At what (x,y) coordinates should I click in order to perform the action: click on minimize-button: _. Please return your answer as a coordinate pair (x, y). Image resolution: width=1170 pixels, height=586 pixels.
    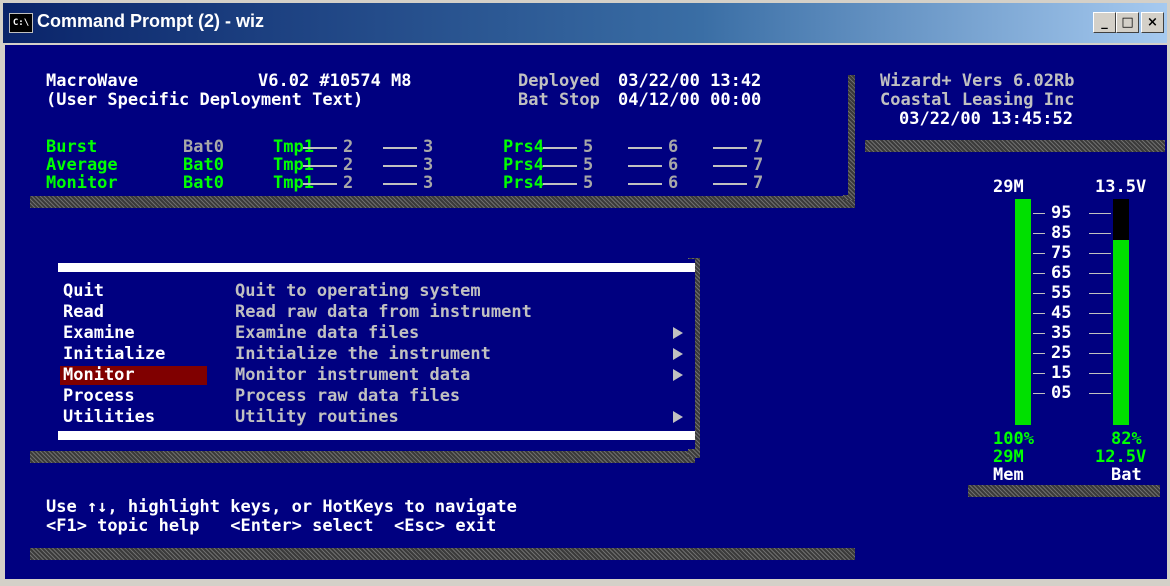
    Looking at the image, I should click on (1104, 22).